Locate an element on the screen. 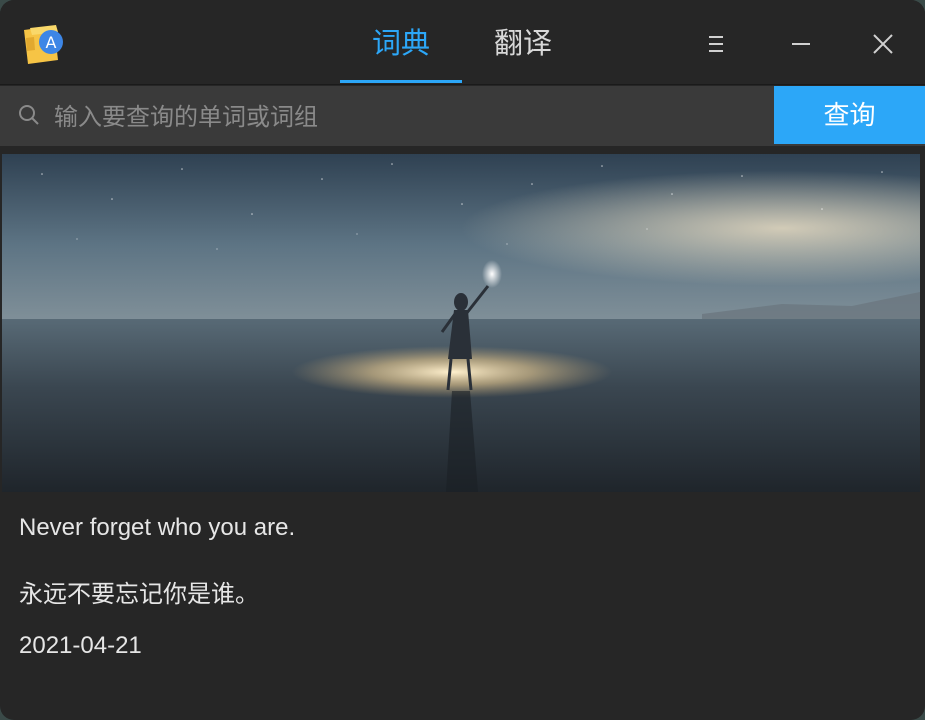 Image resolution: width=925 pixels, height=720 pixels. search-input is located at coordinates (404, 117).